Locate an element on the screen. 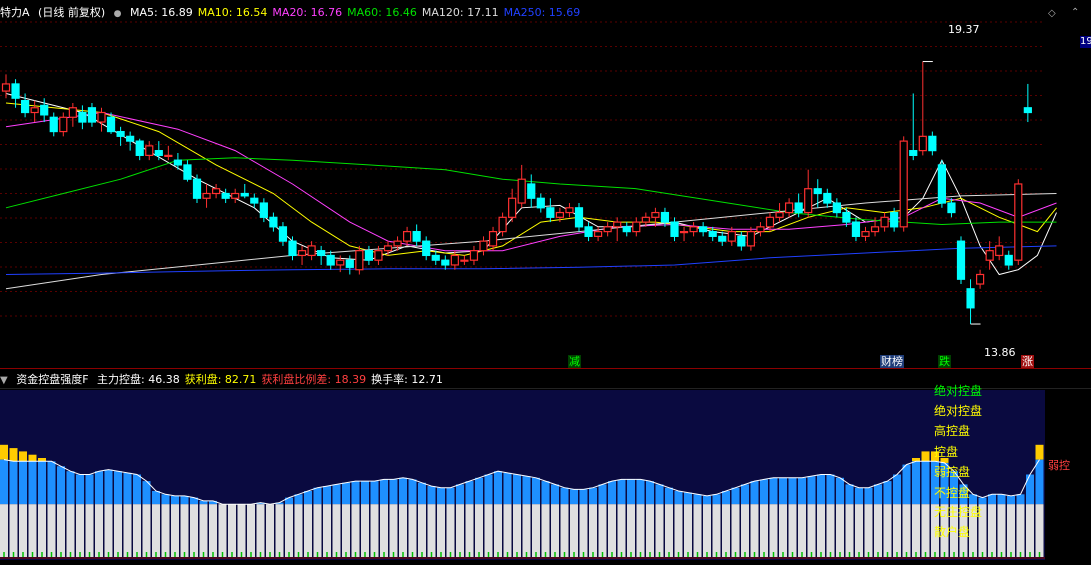 This screenshot has height=565, width=1091. ma-legend-item: MA60: 16.46 is located at coordinates (382, 12).